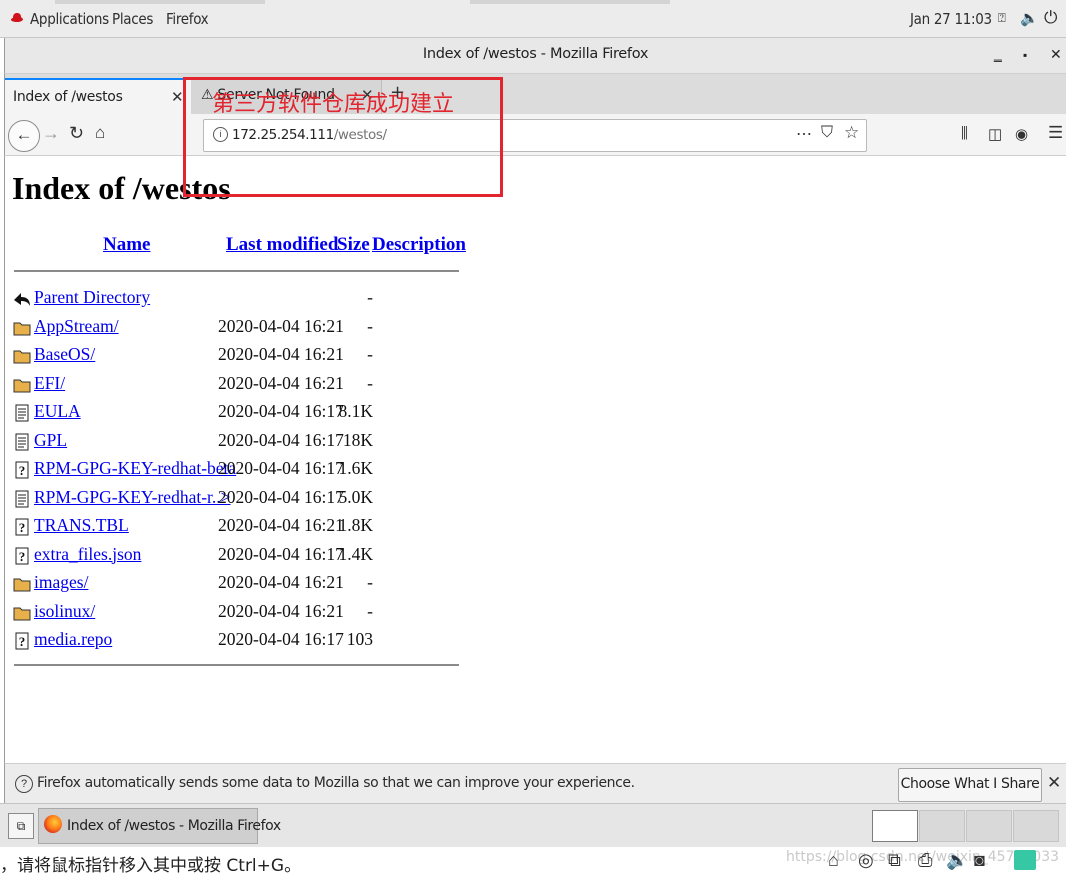  What do you see at coordinates (1056, 54) in the screenshot?
I see `close-window-button: ✕` at bounding box center [1056, 54].